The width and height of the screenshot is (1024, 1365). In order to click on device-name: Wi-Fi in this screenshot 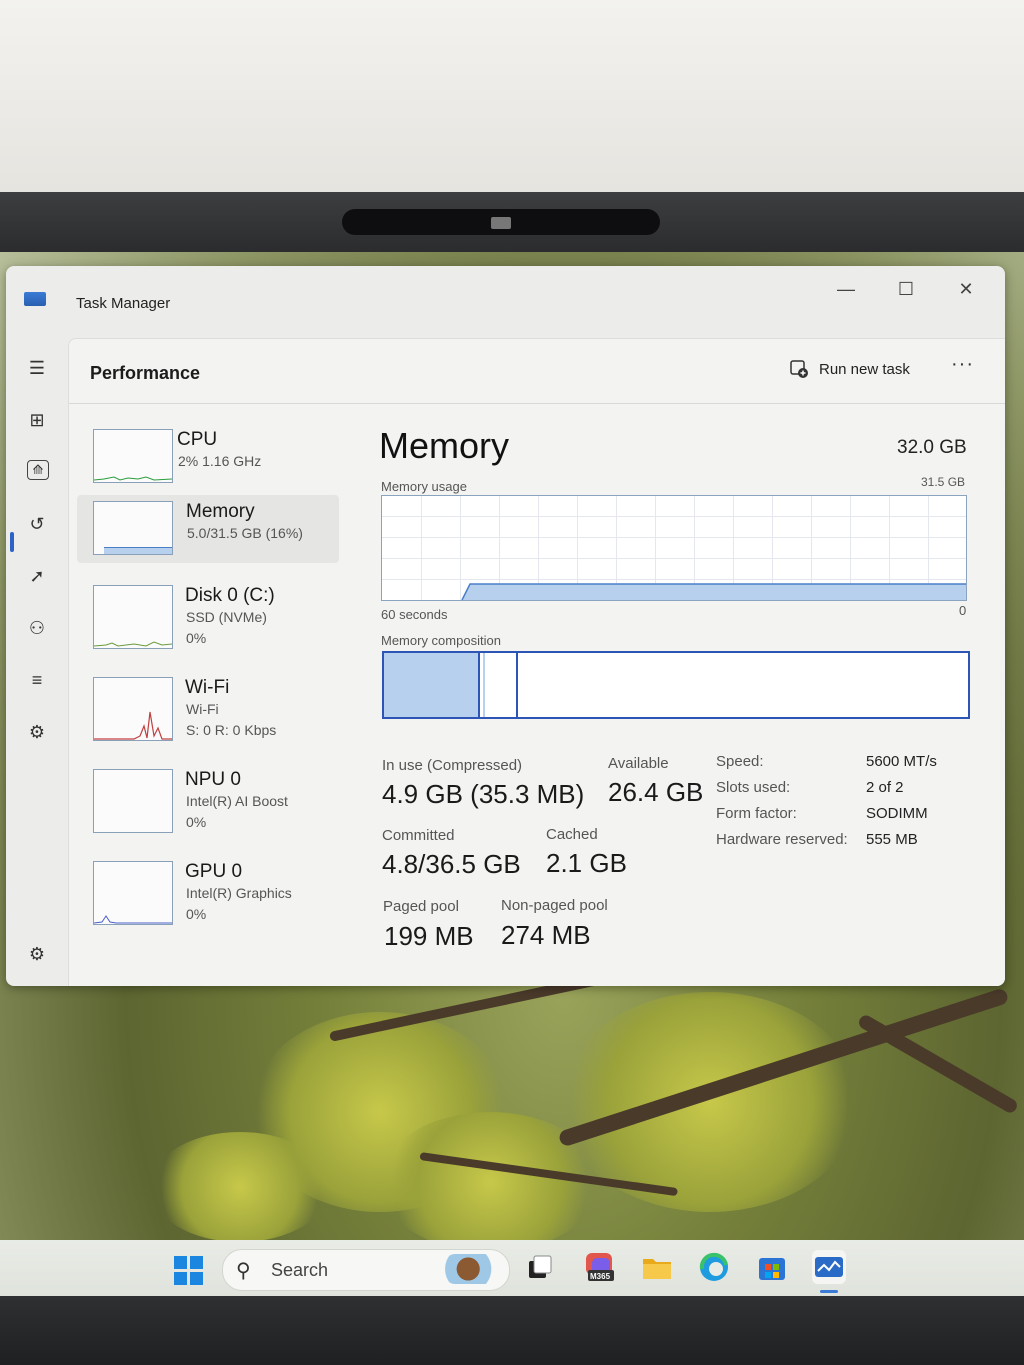, I will do `click(207, 687)`.